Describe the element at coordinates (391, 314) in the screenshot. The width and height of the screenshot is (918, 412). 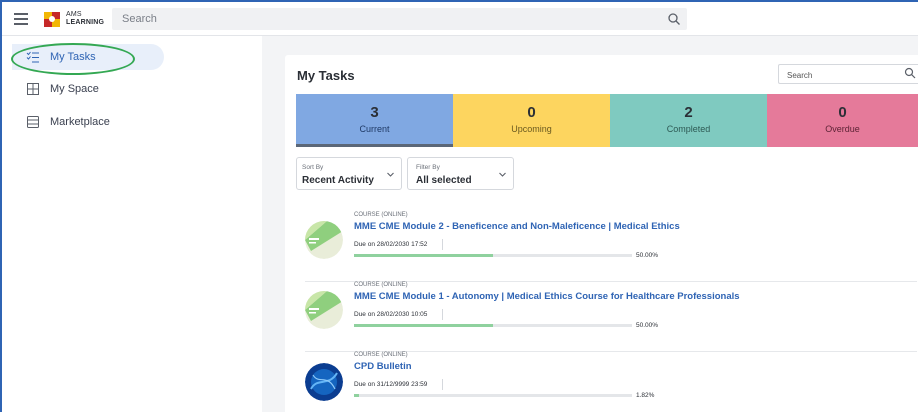
I see `task-due-date: Due on 28/02/2030 10:05` at that location.